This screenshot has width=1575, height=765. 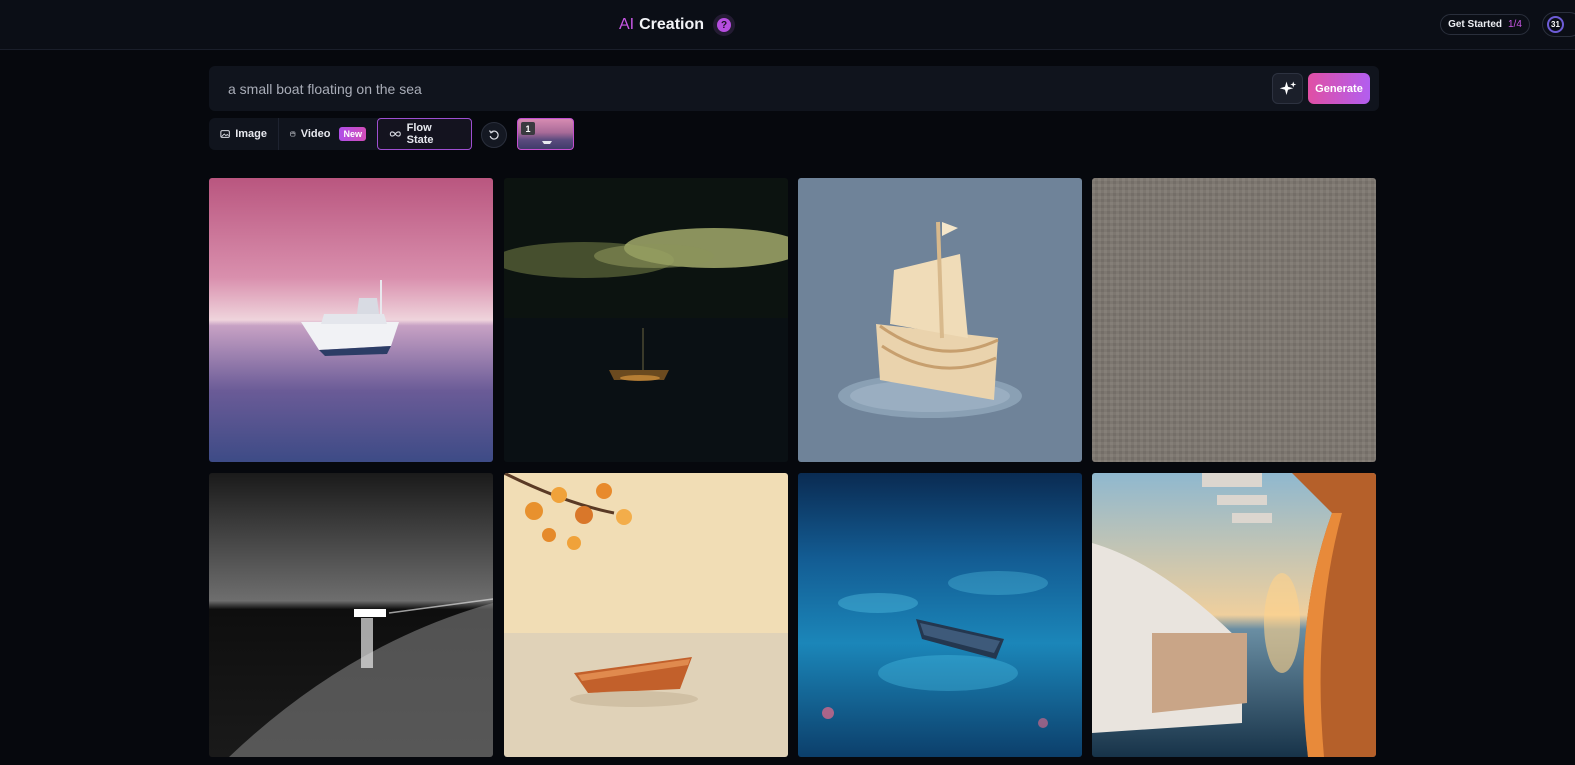 I want to click on sparkle-icon, so click(x=1287, y=88).